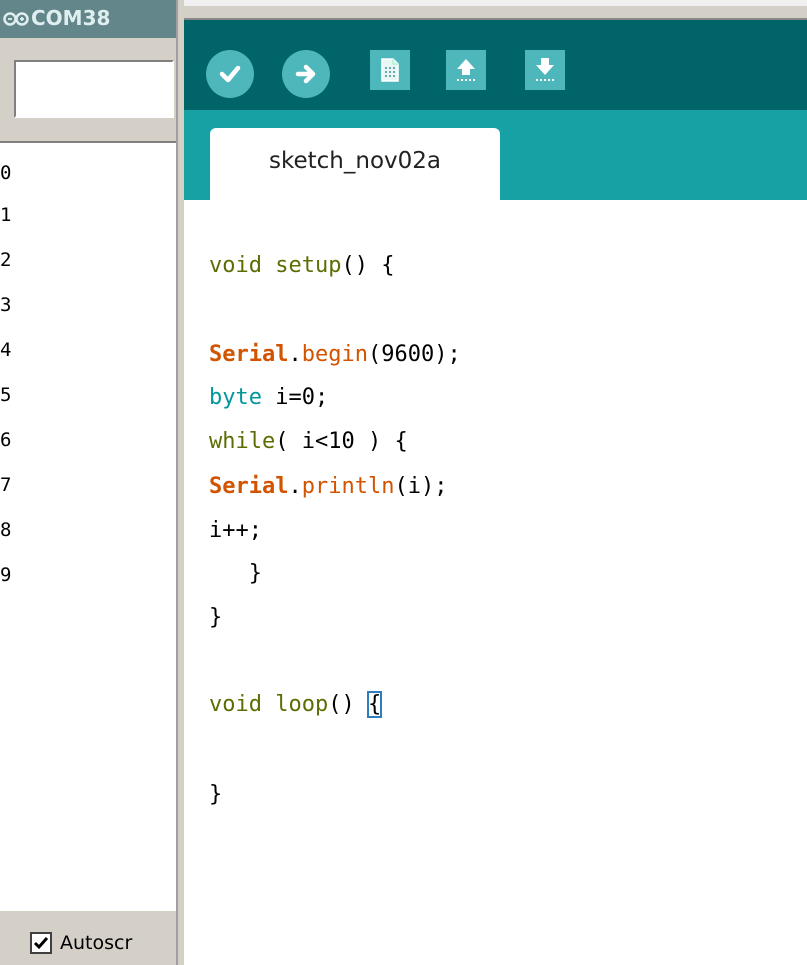 The image size is (807, 965). Describe the element at coordinates (335, 354) in the screenshot. I see `code-line: Serial.begin(9600);` at that location.